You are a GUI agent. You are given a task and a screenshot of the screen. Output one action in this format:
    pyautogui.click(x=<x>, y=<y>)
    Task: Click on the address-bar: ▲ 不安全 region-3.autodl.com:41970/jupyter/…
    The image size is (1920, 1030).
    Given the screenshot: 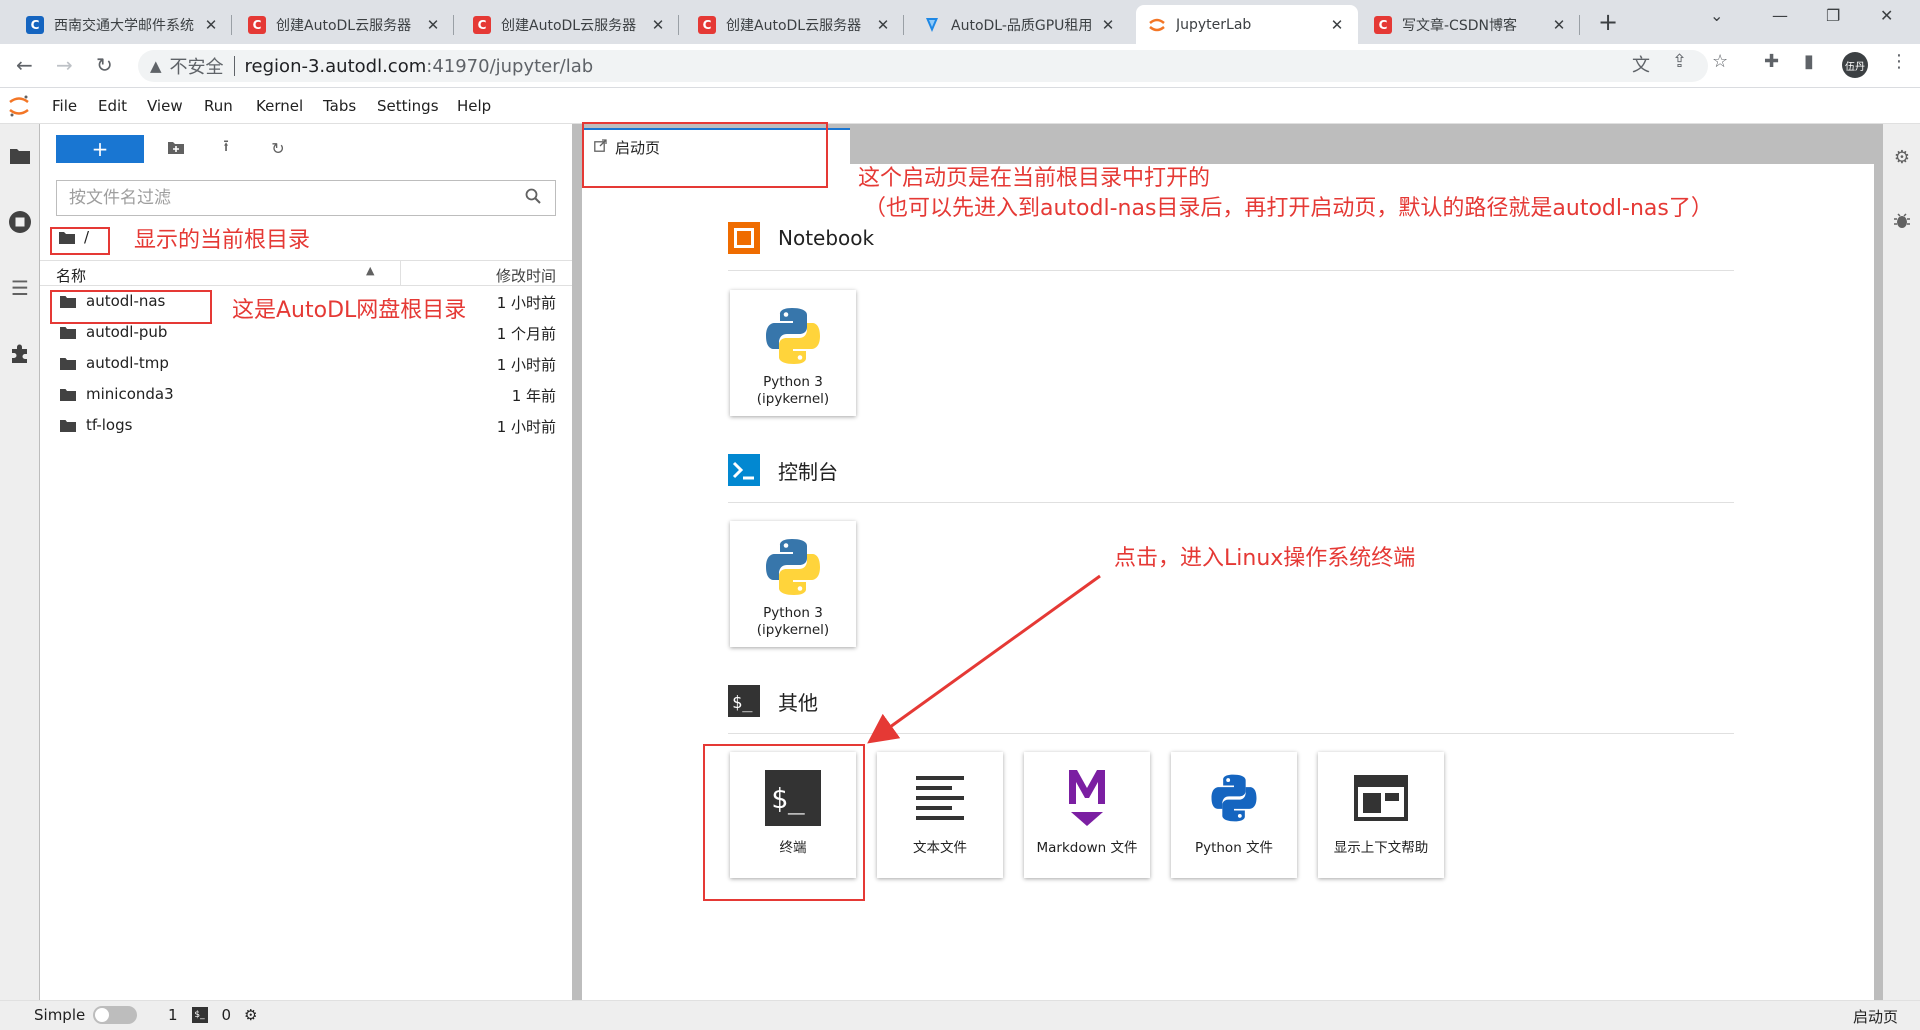 What is the action you would take?
    pyautogui.click(x=923, y=66)
    